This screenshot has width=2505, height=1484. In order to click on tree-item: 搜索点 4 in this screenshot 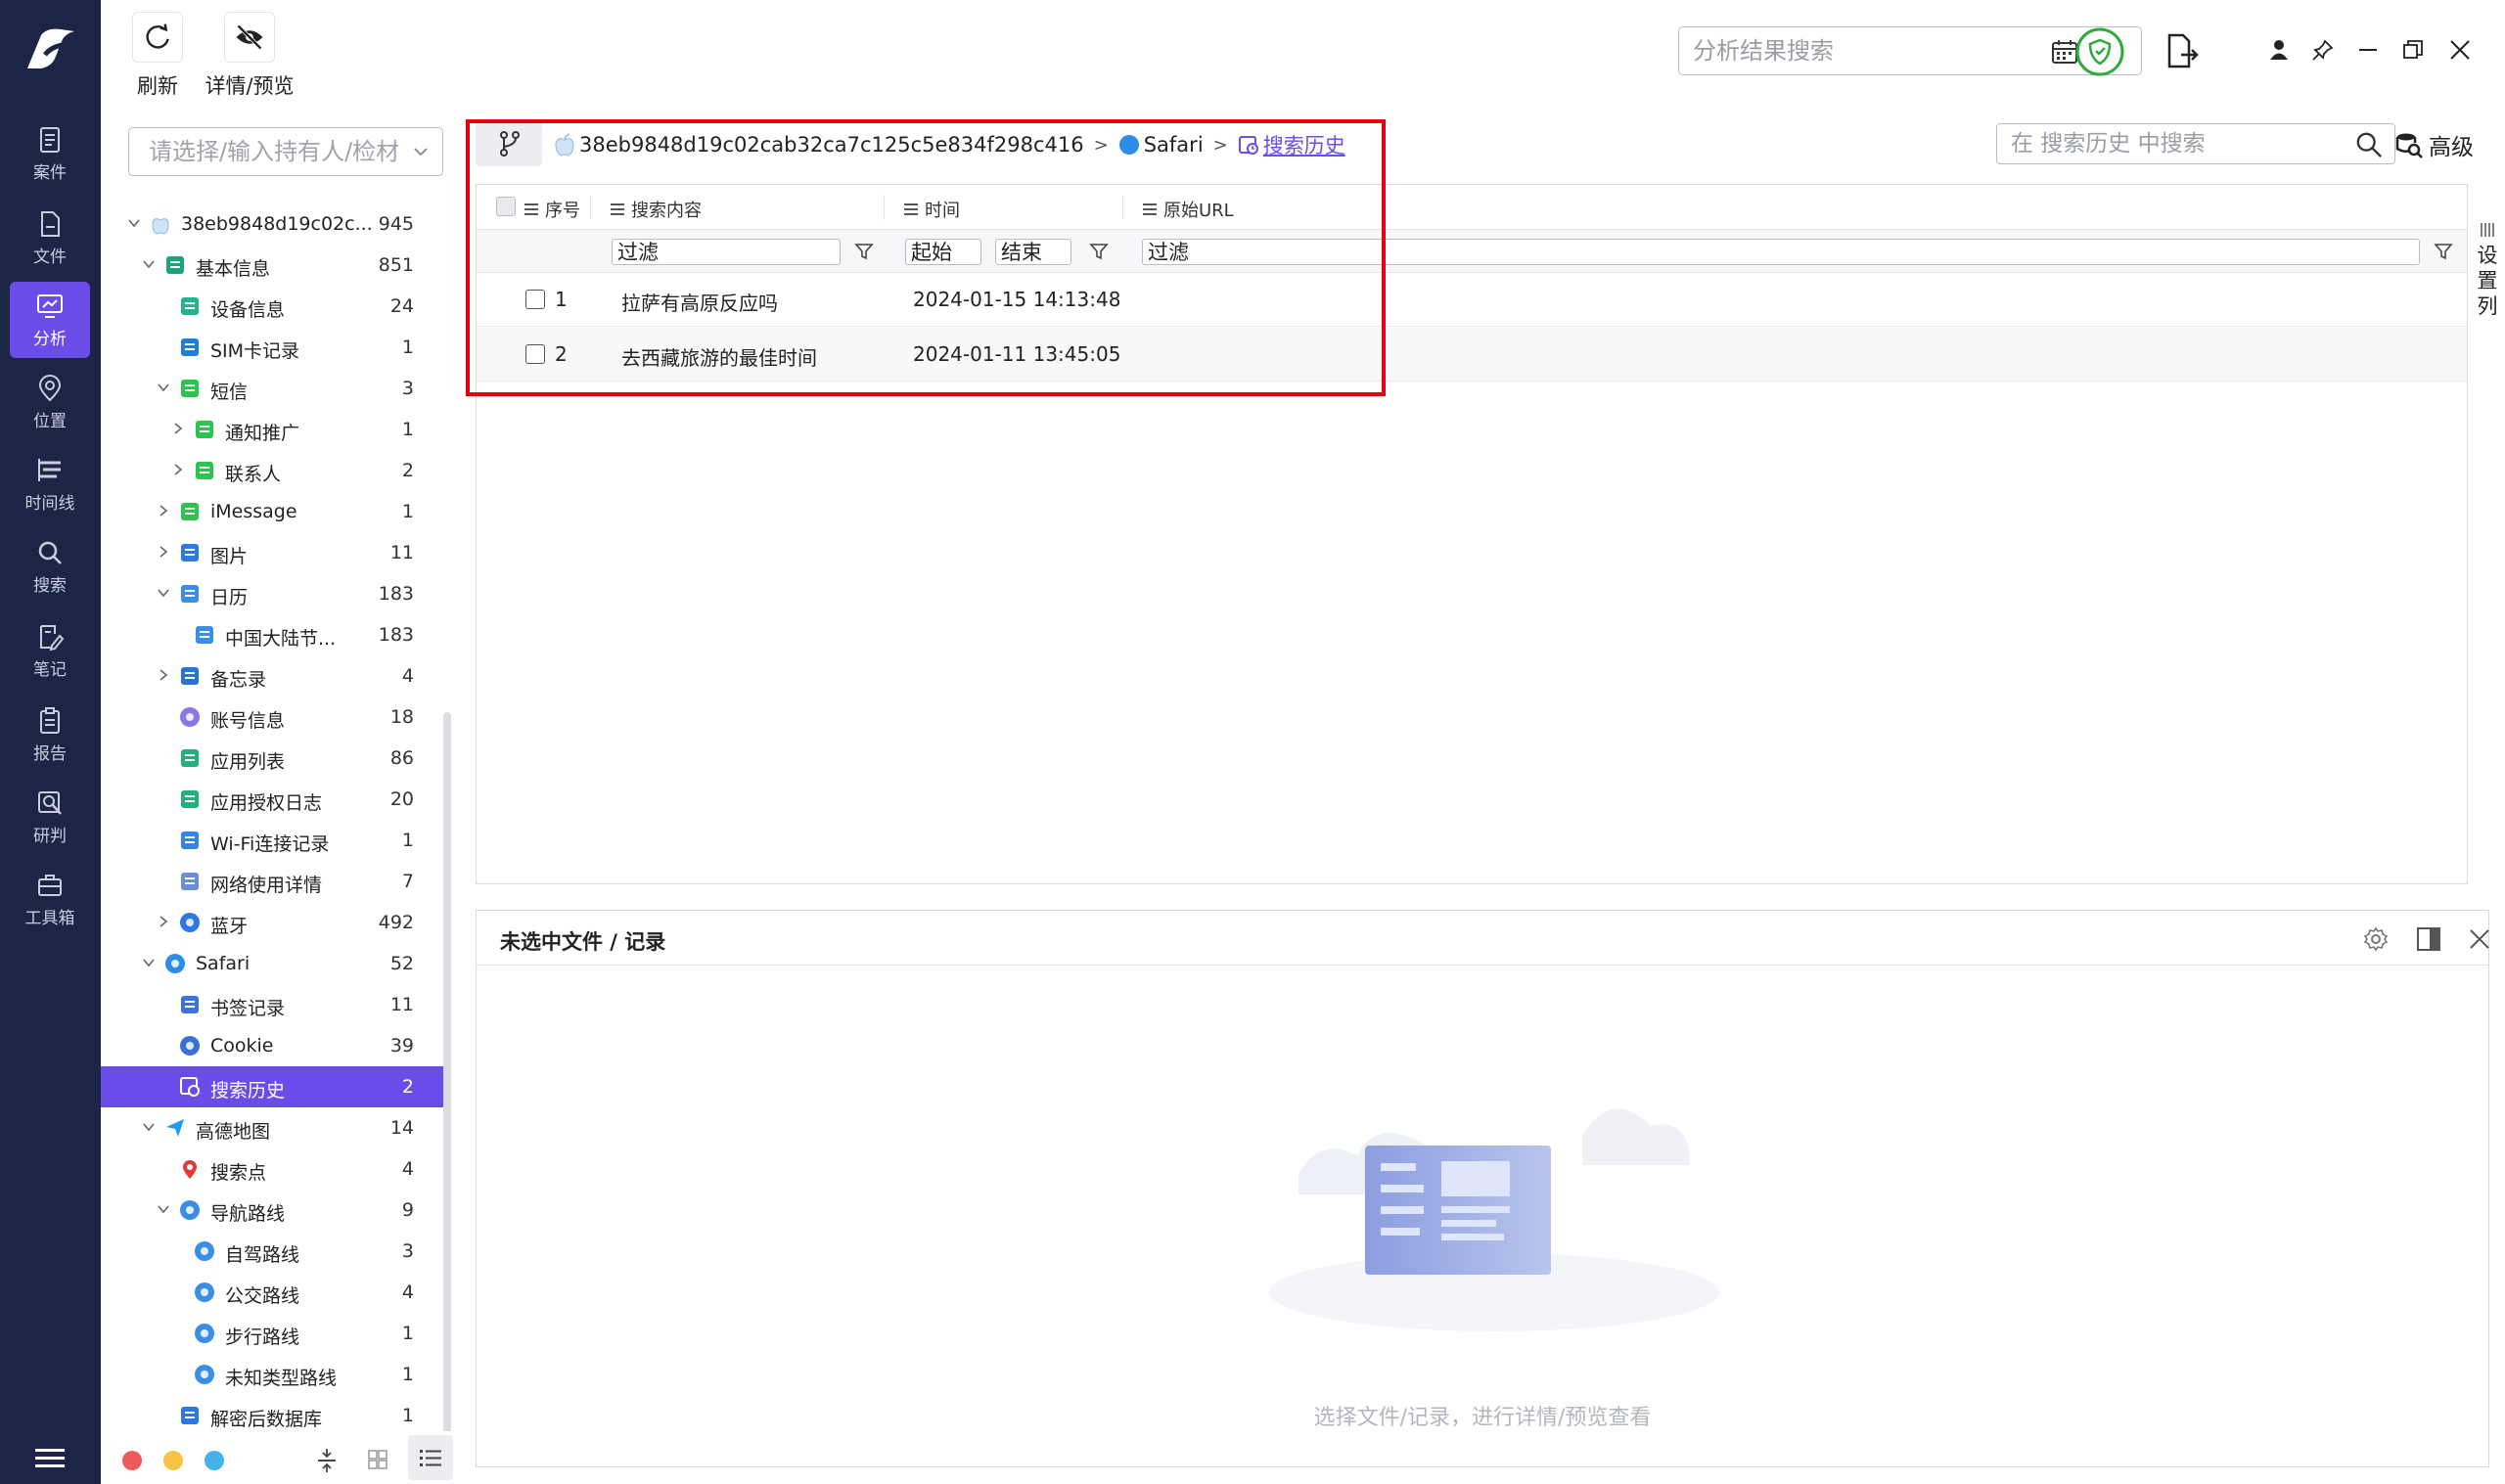, I will do `click(272, 1169)`.